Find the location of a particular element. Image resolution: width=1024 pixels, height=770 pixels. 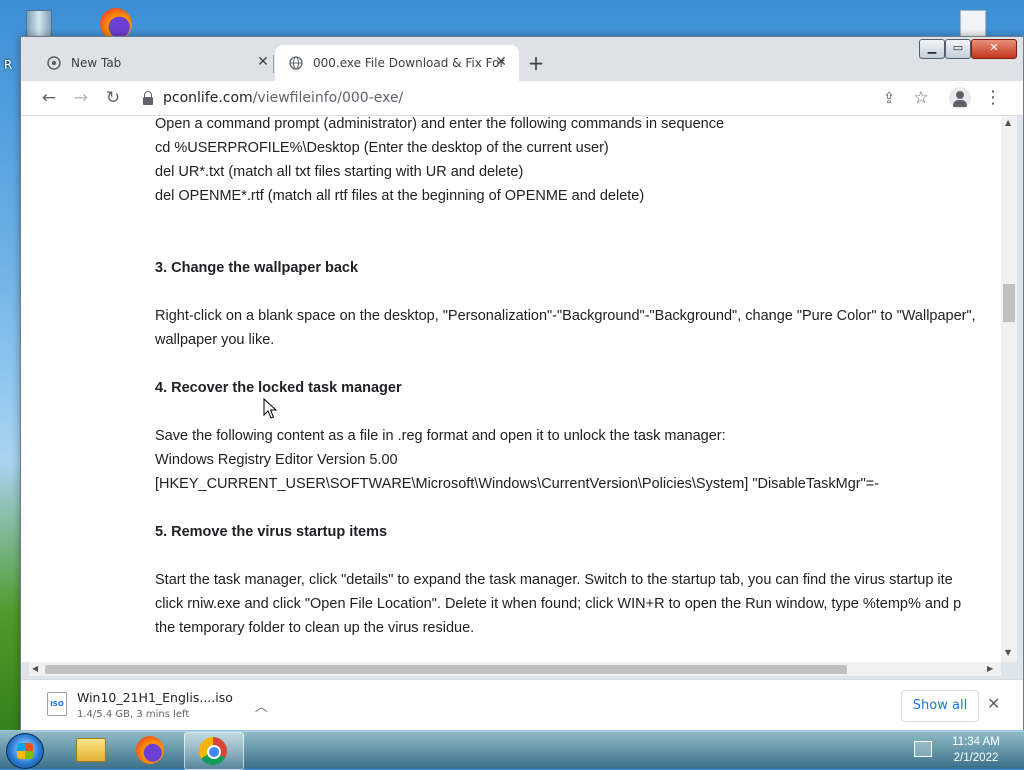

new-tab-button: + is located at coordinates (536, 64).